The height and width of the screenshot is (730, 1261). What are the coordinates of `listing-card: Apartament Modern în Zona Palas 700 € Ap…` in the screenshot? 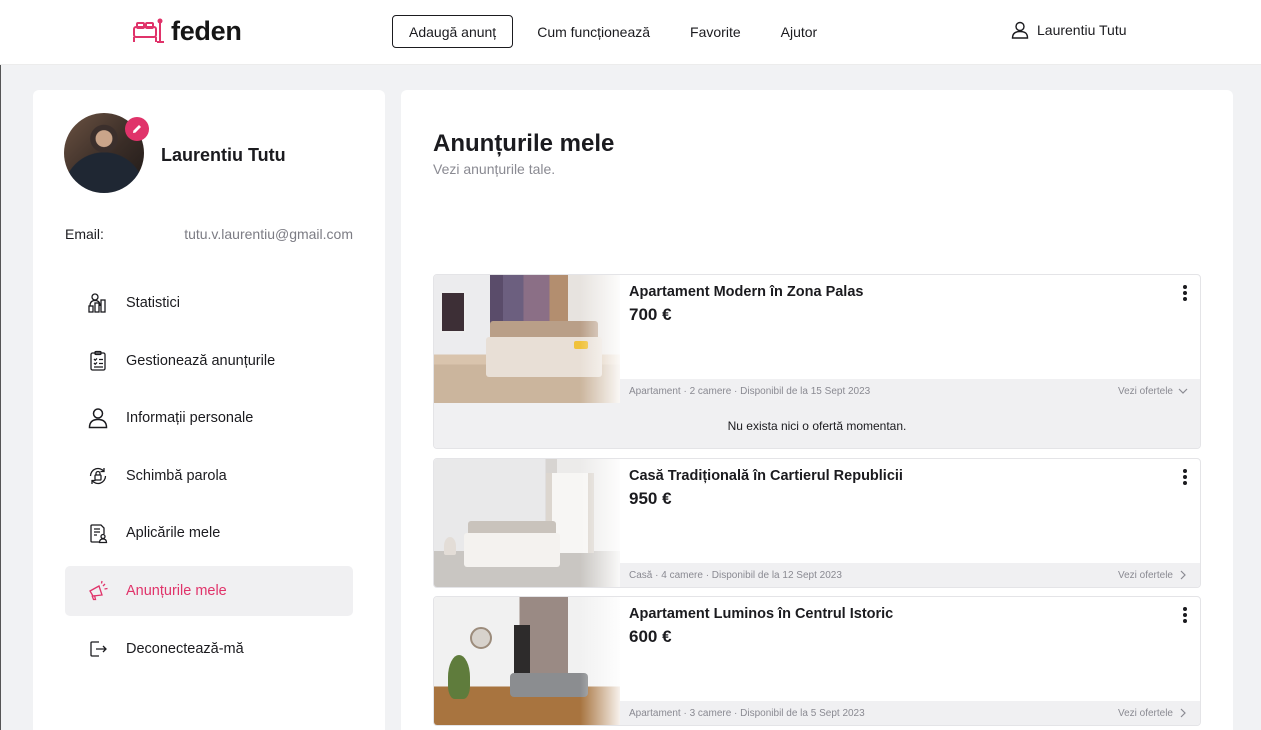 It's located at (817, 361).